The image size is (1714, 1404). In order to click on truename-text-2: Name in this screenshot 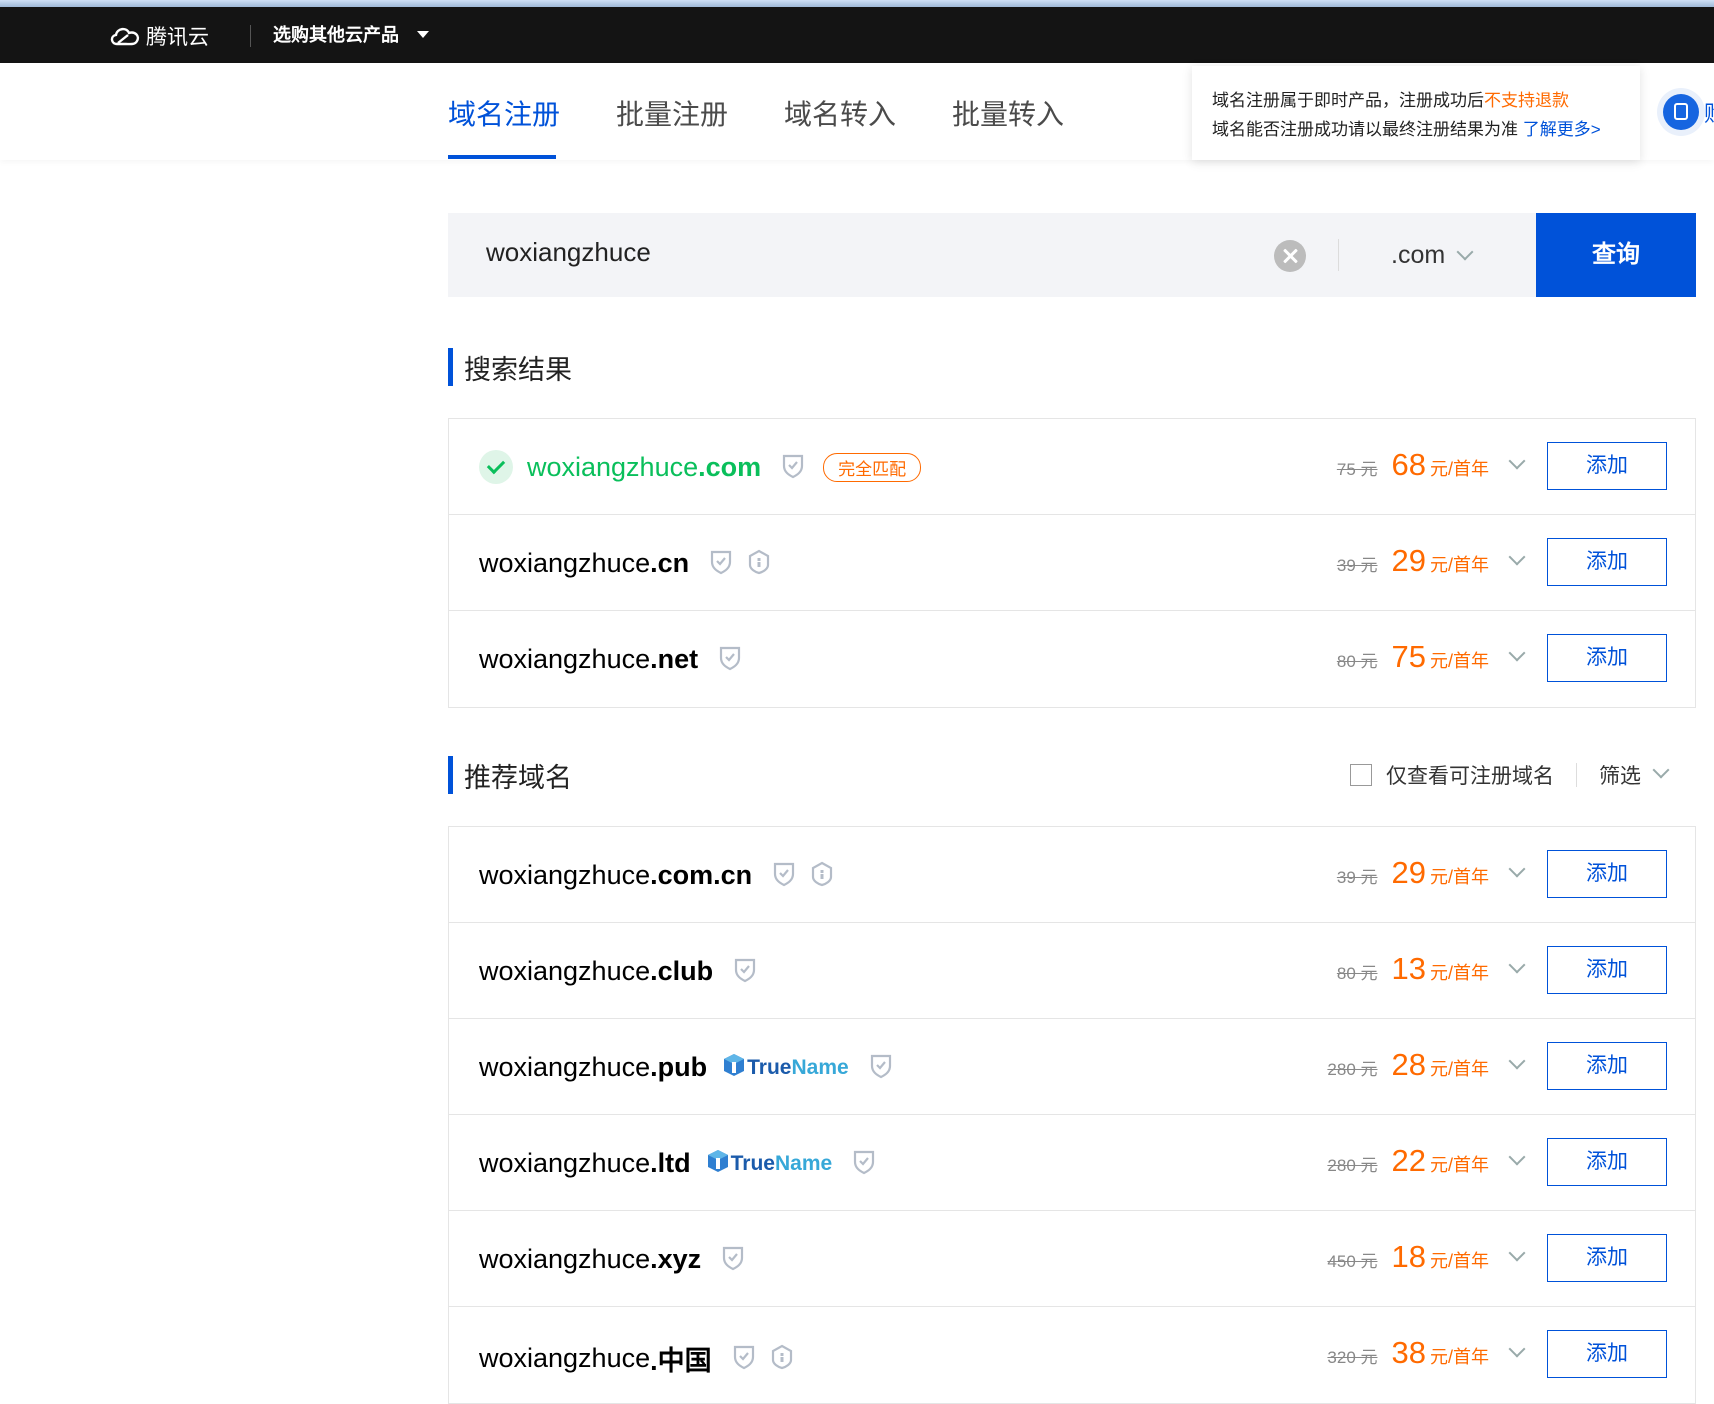, I will do `click(803, 1163)`.